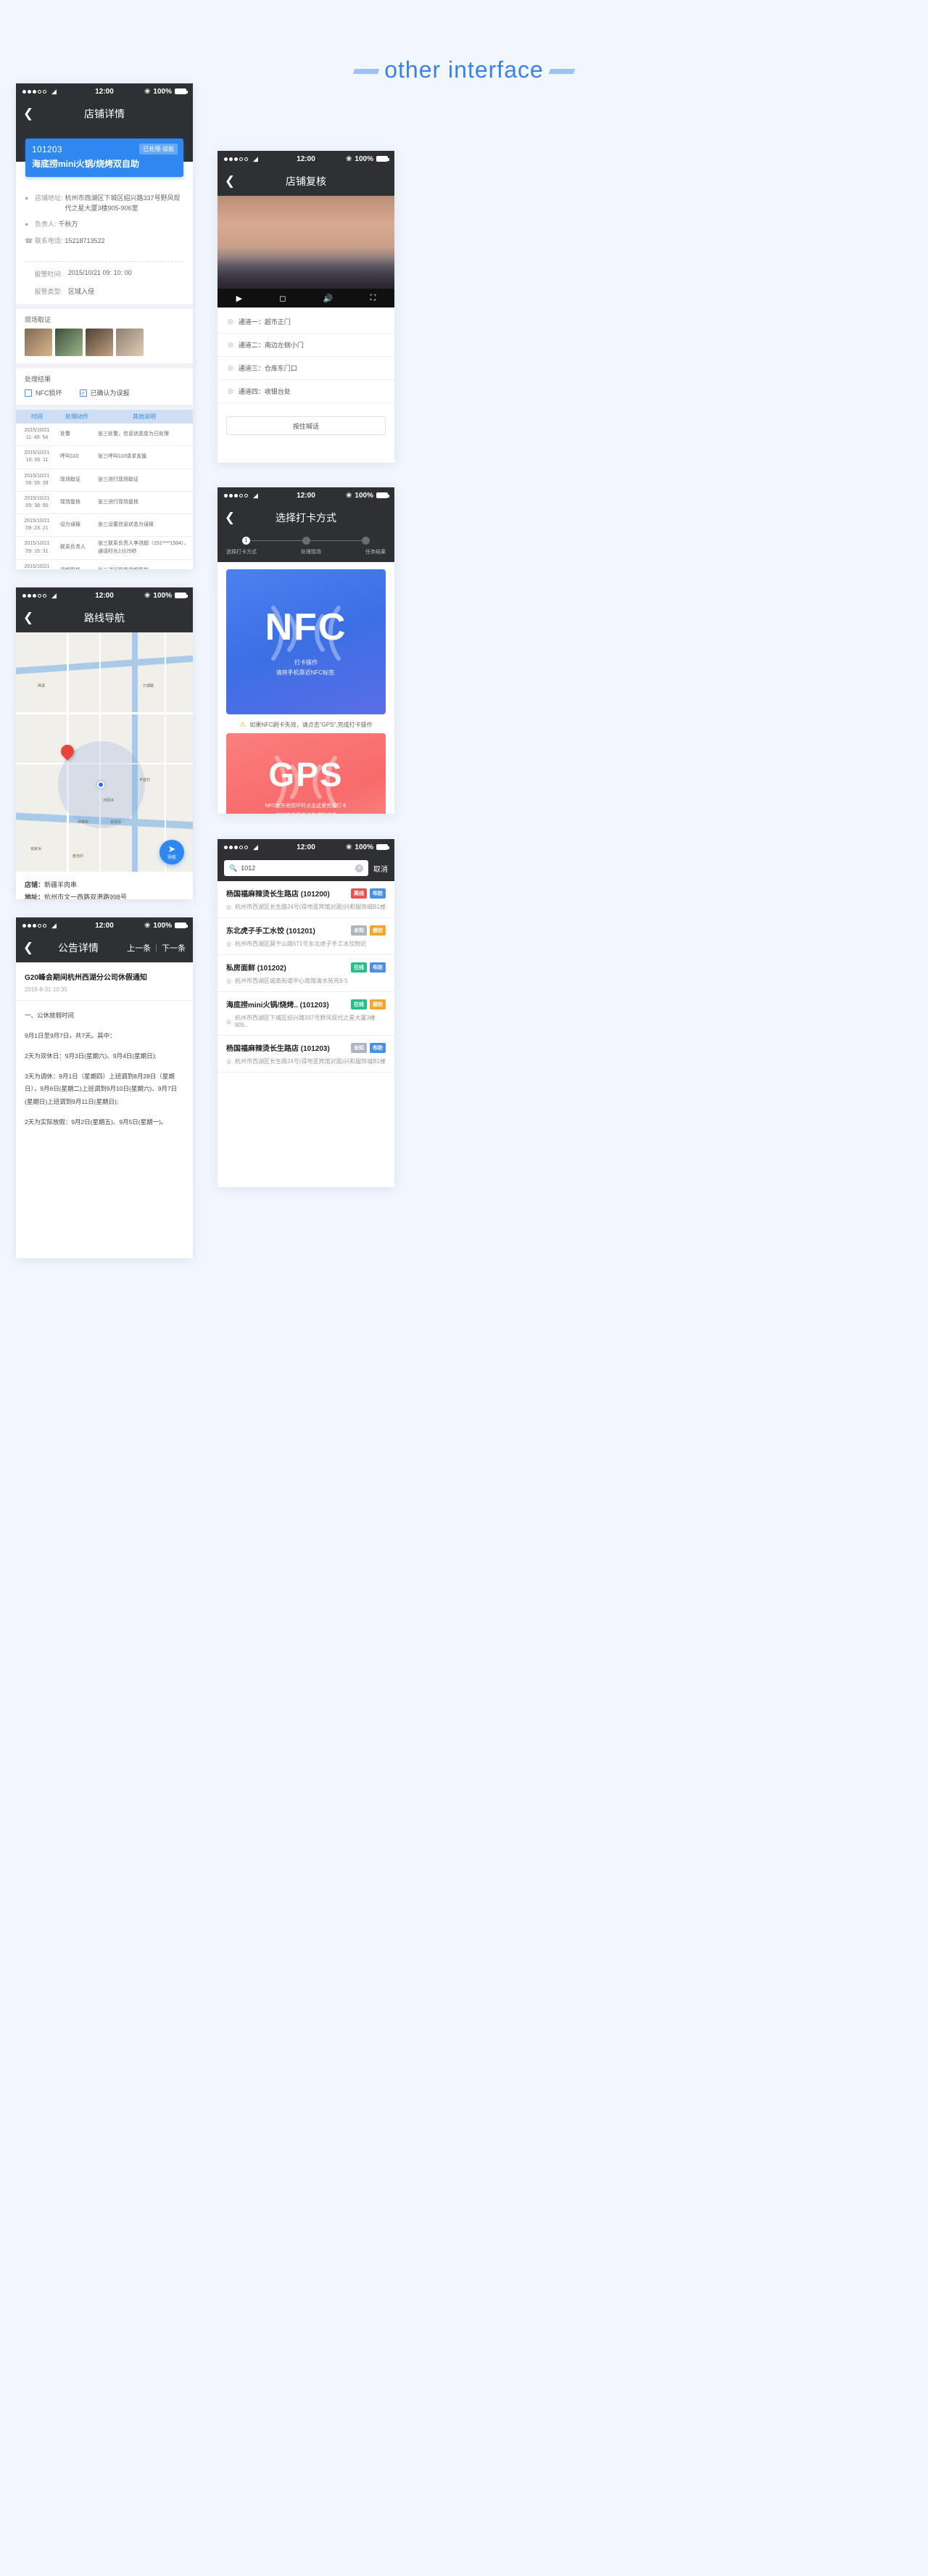 The height and width of the screenshot is (2576, 928). What do you see at coordinates (48, 274) in the screenshot?
I see `alarm-label: 报警时间:` at bounding box center [48, 274].